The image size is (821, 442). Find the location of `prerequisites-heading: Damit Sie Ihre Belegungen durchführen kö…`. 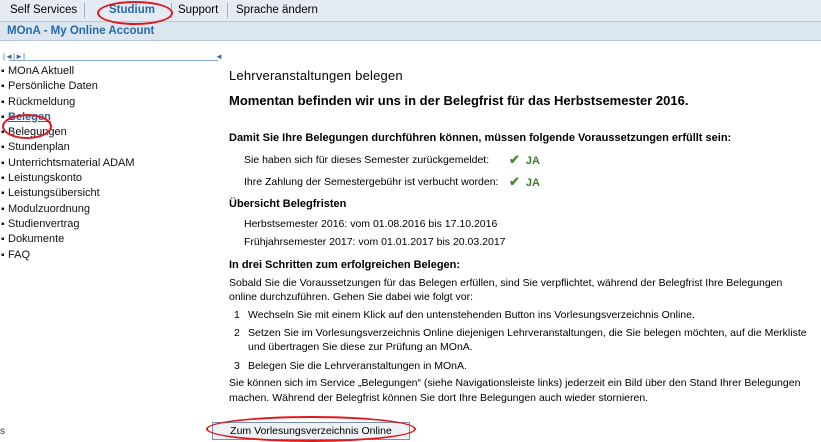

prerequisites-heading: Damit Sie Ihre Belegungen durchführen kö… is located at coordinates (480, 138).